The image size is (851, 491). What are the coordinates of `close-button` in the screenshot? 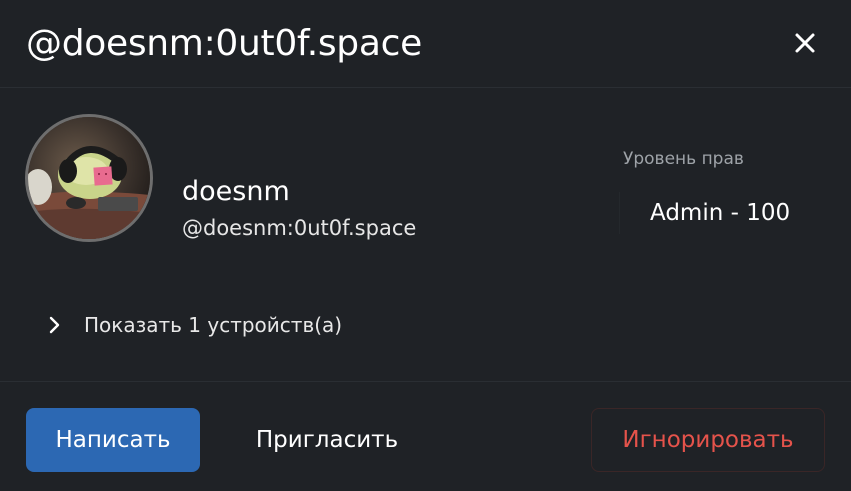 It's located at (805, 43).